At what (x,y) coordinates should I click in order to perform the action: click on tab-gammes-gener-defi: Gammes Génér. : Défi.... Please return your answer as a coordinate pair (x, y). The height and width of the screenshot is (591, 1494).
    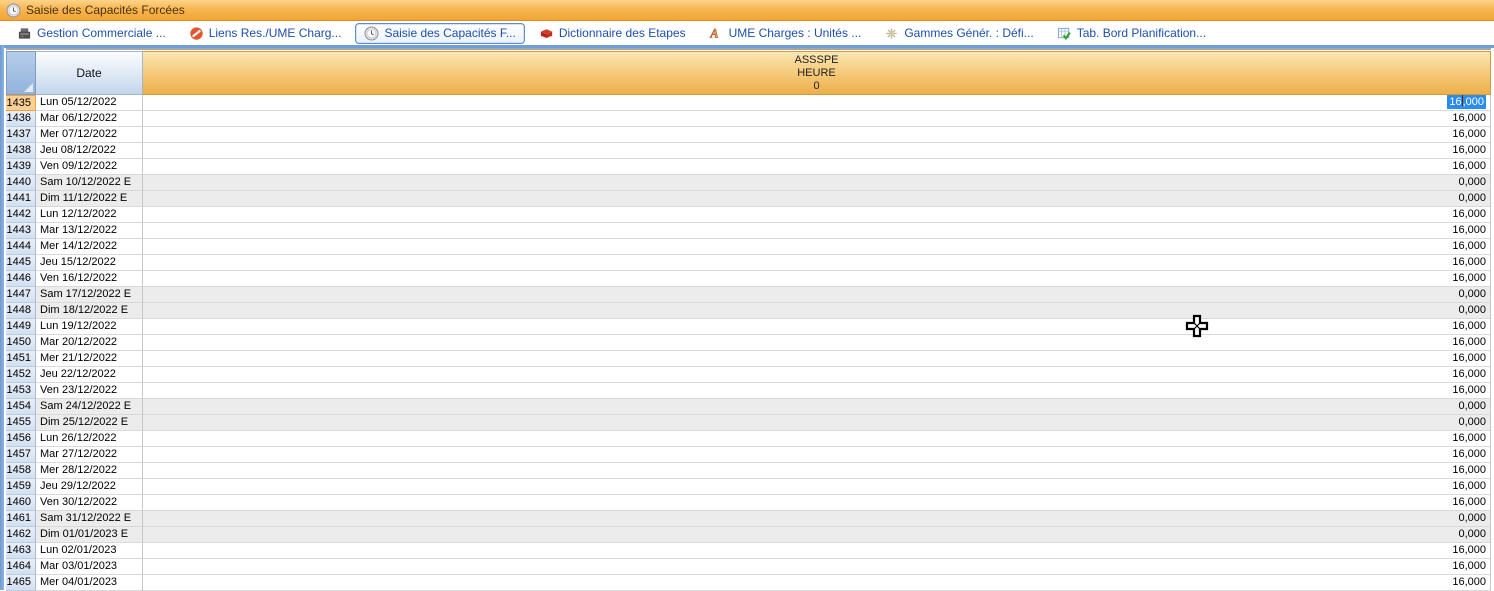
    Looking at the image, I should click on (958, 33).